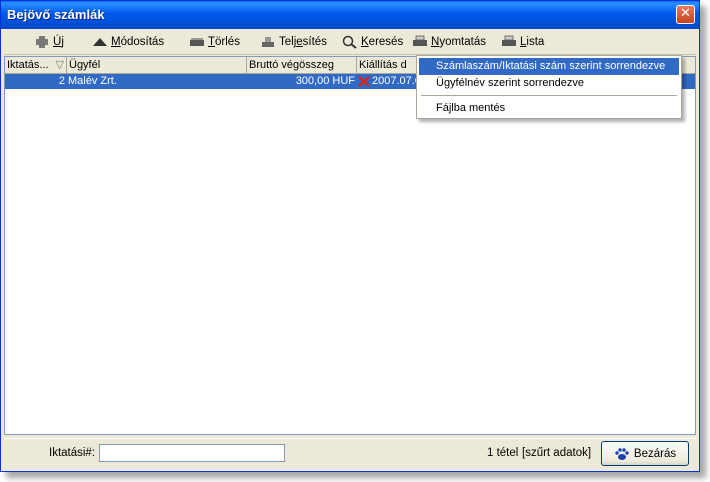 The image size is (710, 482). Describe the element at coordinates (42, 42) in the screenshot. I see `add-icon` at that location.